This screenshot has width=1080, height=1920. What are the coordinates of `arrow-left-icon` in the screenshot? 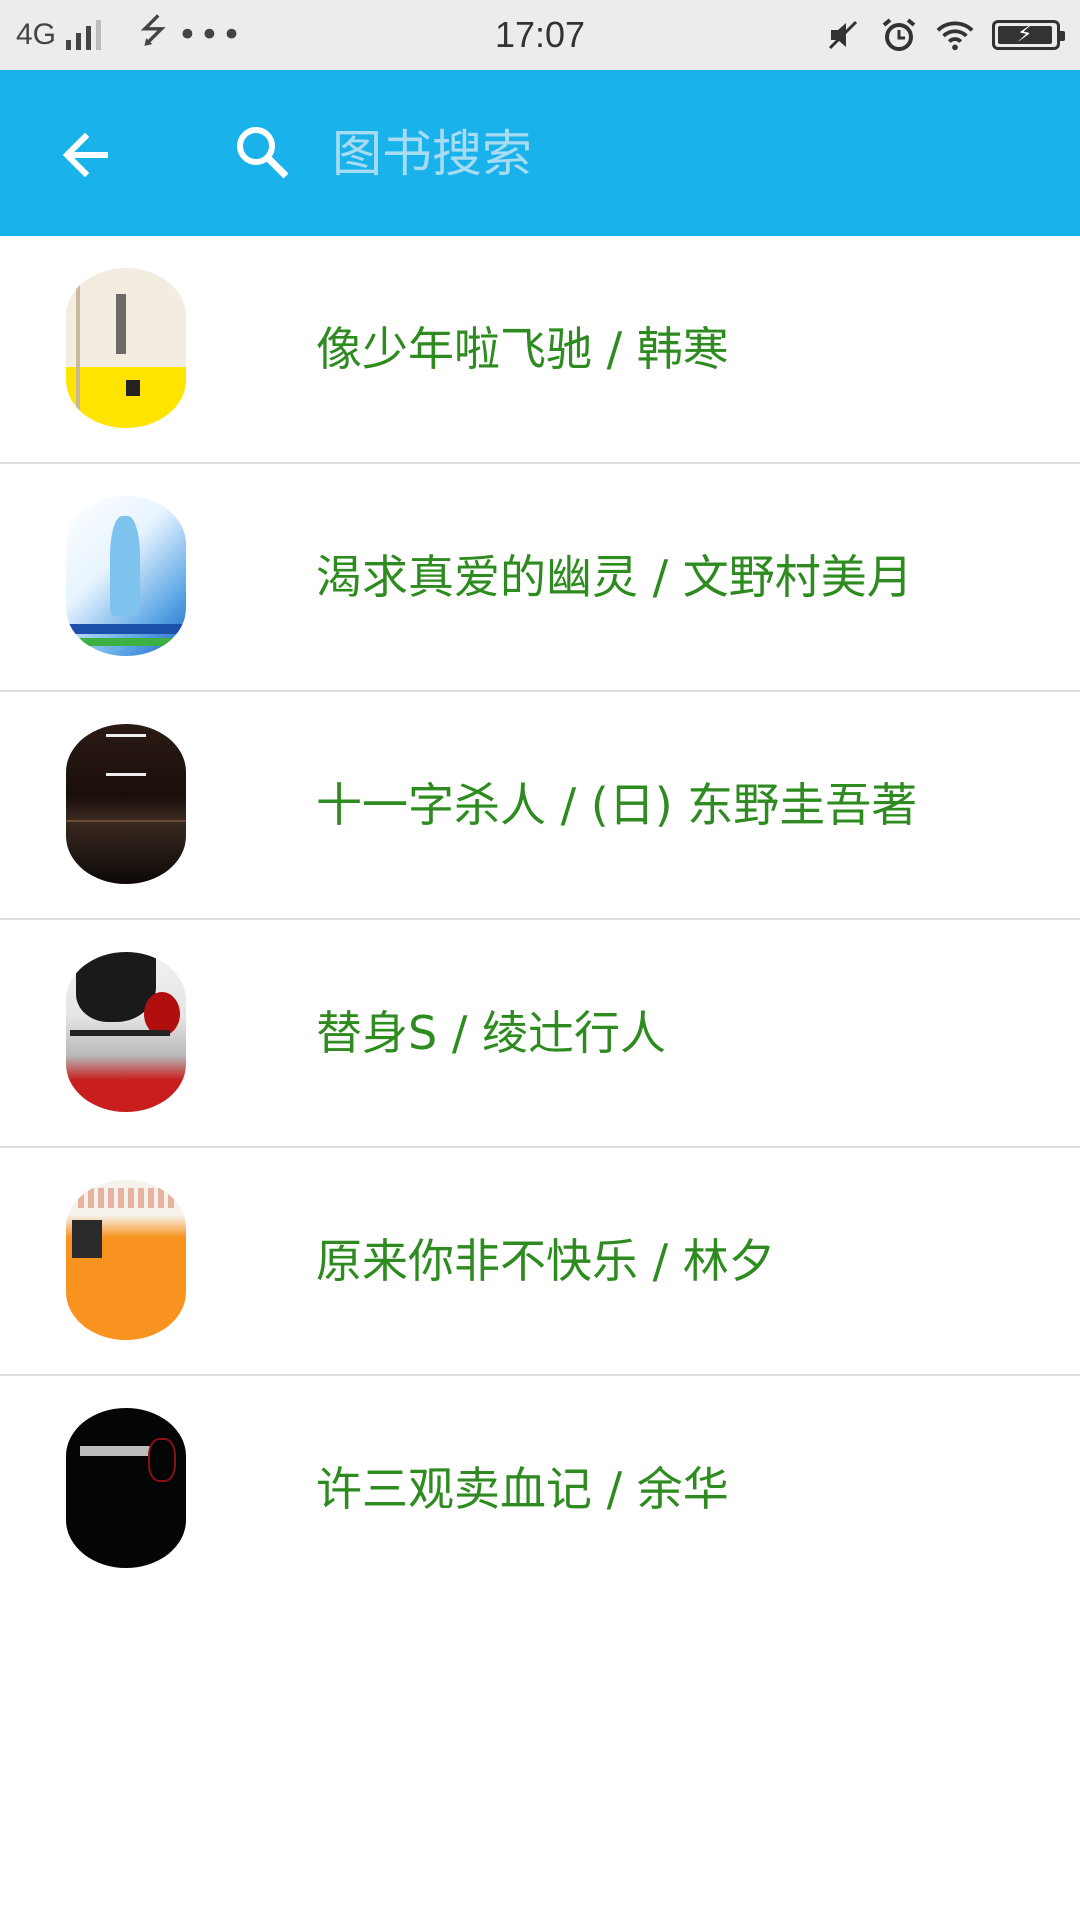 It's located at (85, 155).